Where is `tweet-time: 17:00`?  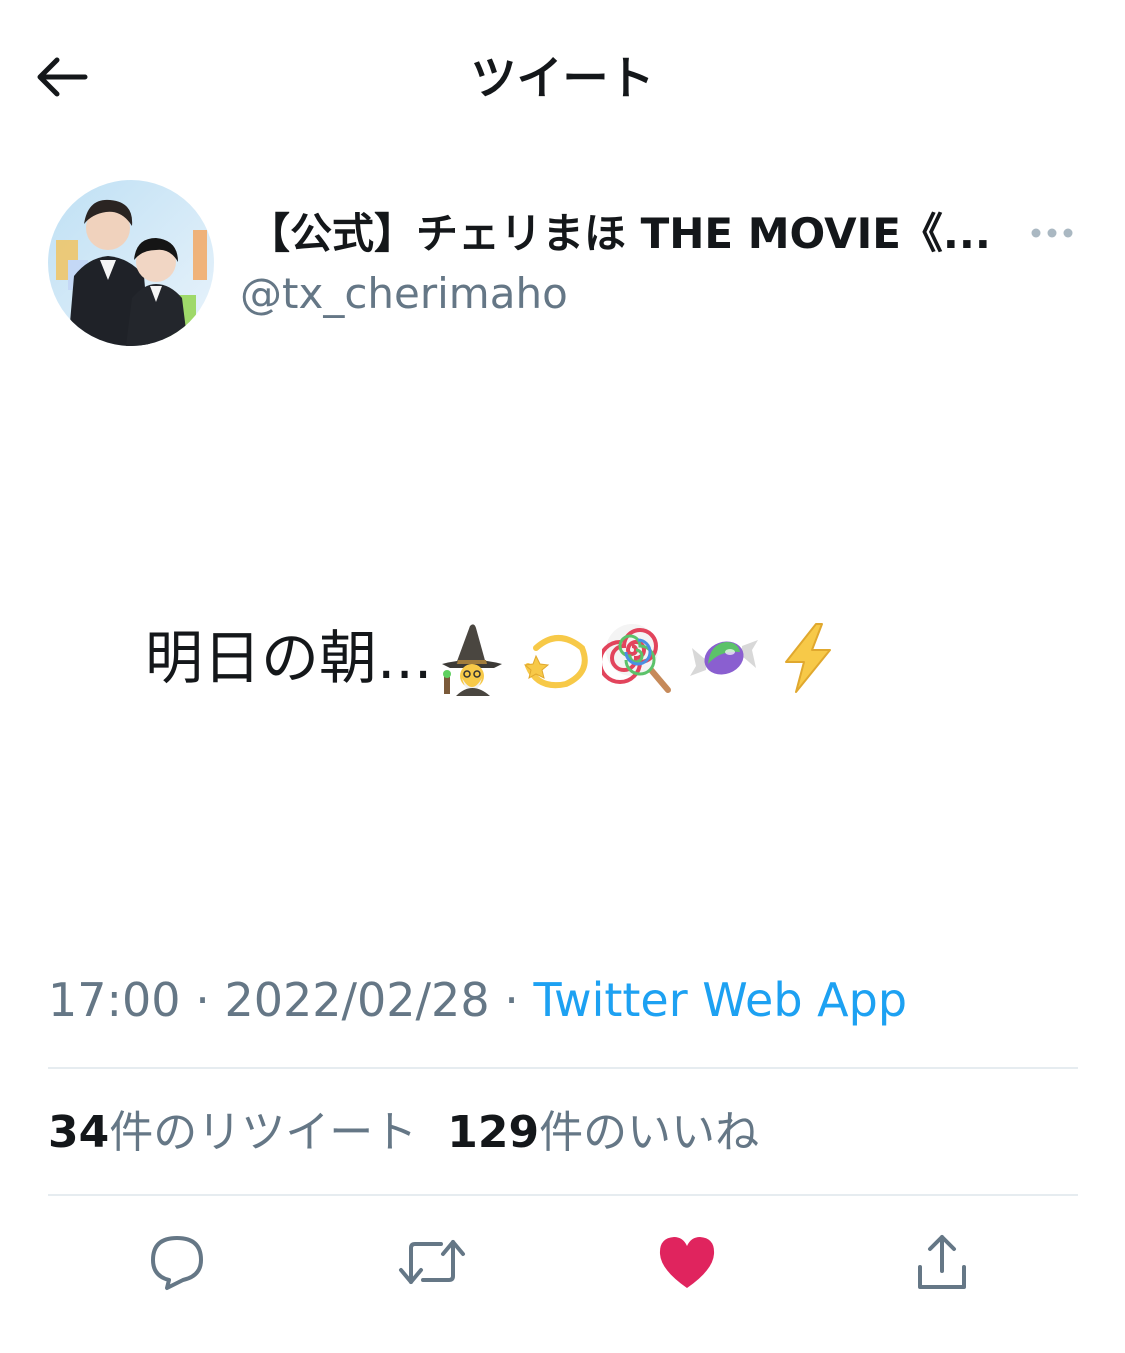
tweet-time: 17:00 is located at coordinates (114, 1000).